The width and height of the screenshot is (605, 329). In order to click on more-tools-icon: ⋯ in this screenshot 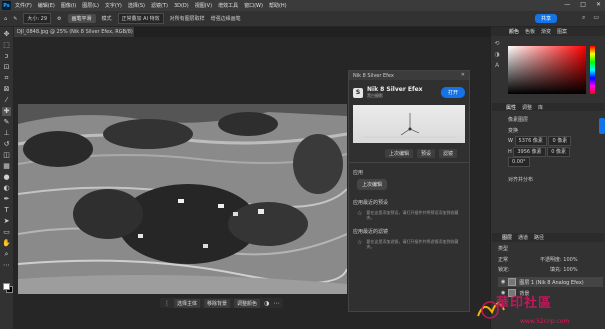, I will do `click(6, 265)`.